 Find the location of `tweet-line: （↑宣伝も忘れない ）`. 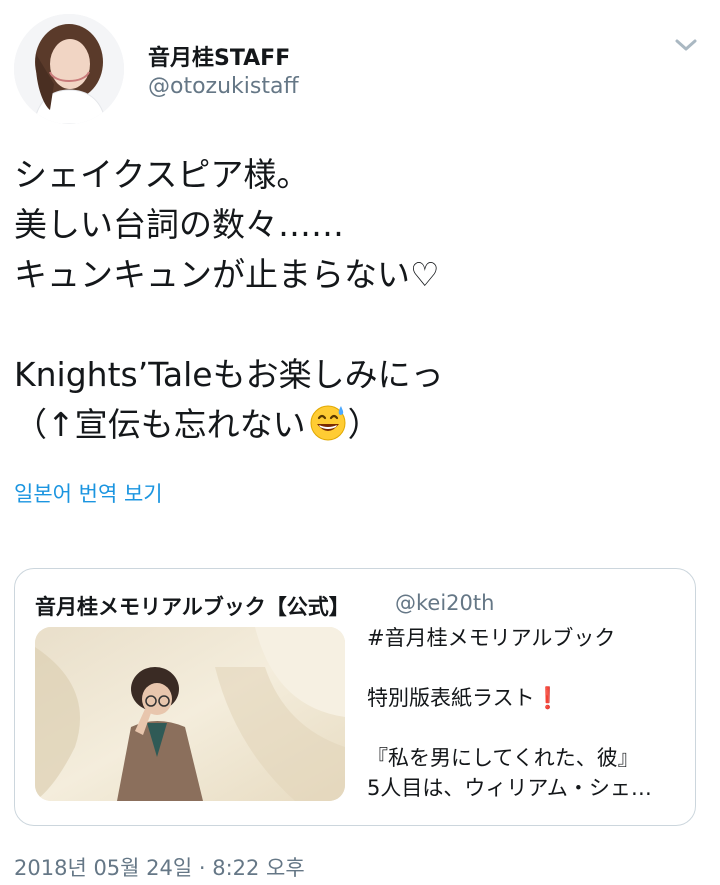

tweet-line: （↑宣伝も忘れない ） is located at coordinates (354, 425).